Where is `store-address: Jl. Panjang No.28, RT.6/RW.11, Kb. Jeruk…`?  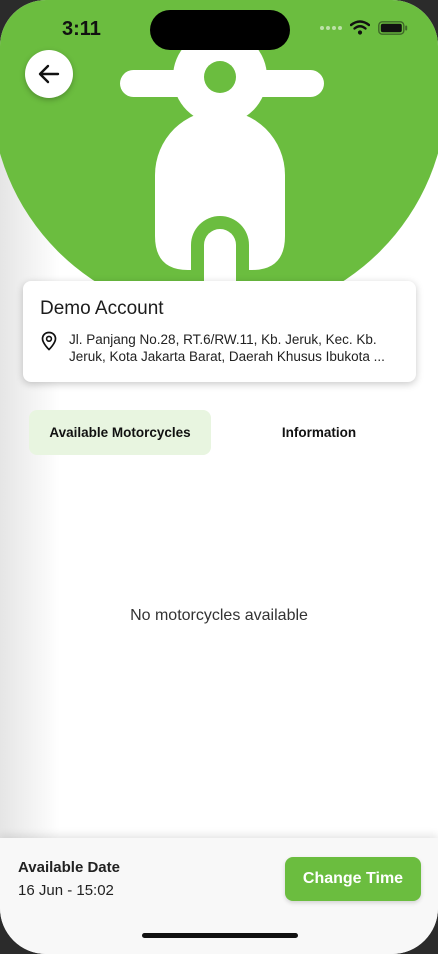
store-address: Jl. Panjang No.28, RT.6/RW.11, Kb. Jeruk… is located at coordinates (227, 348).